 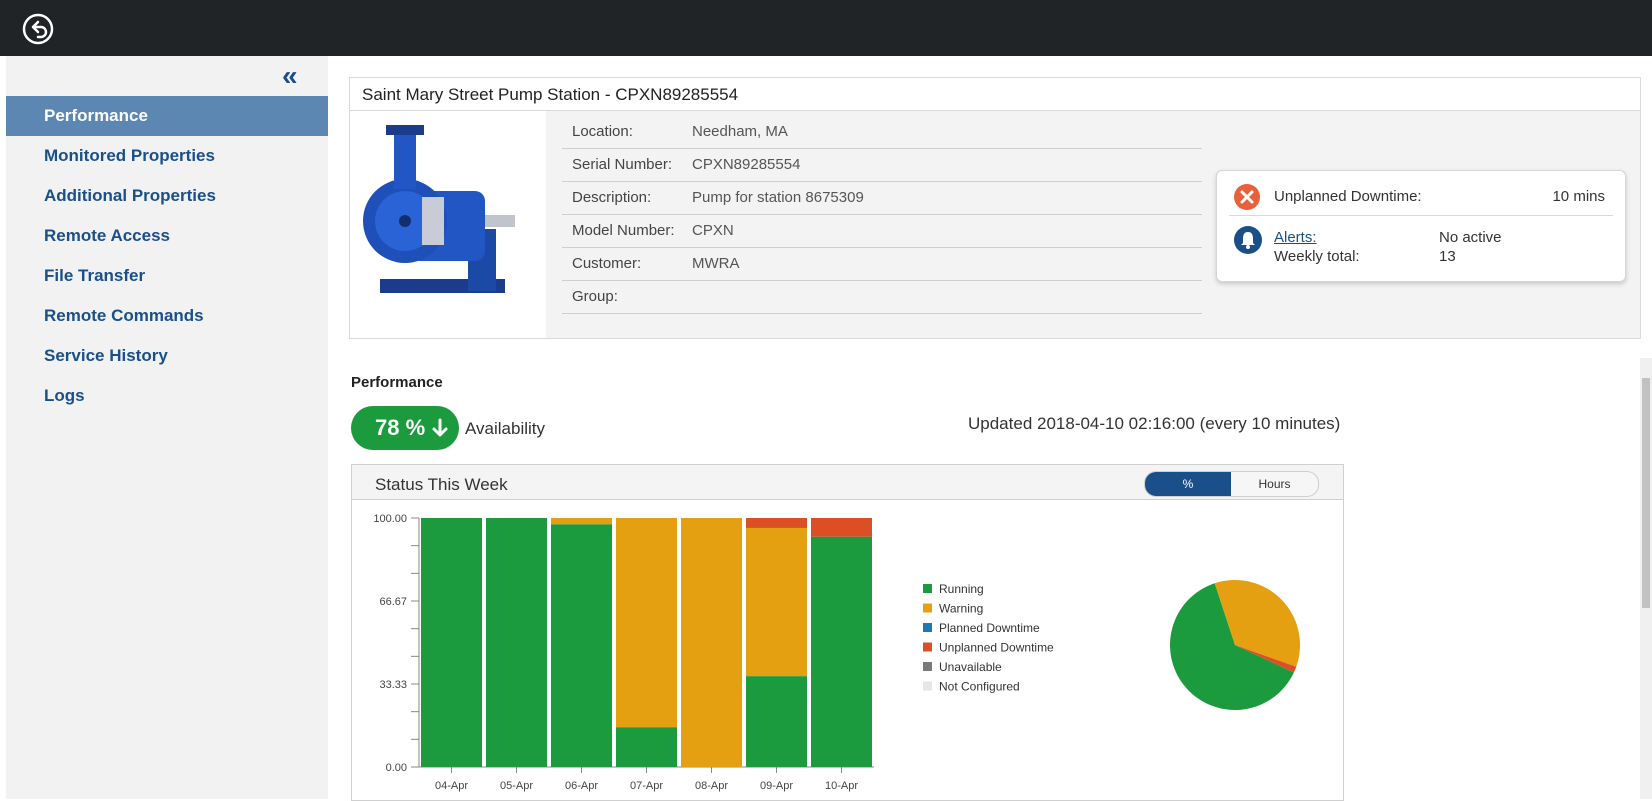 What do you see at coordinates (841, 786) in the screenshot?
I see `x-tick-label: 10-Apr` at bounding box center [841, 786].